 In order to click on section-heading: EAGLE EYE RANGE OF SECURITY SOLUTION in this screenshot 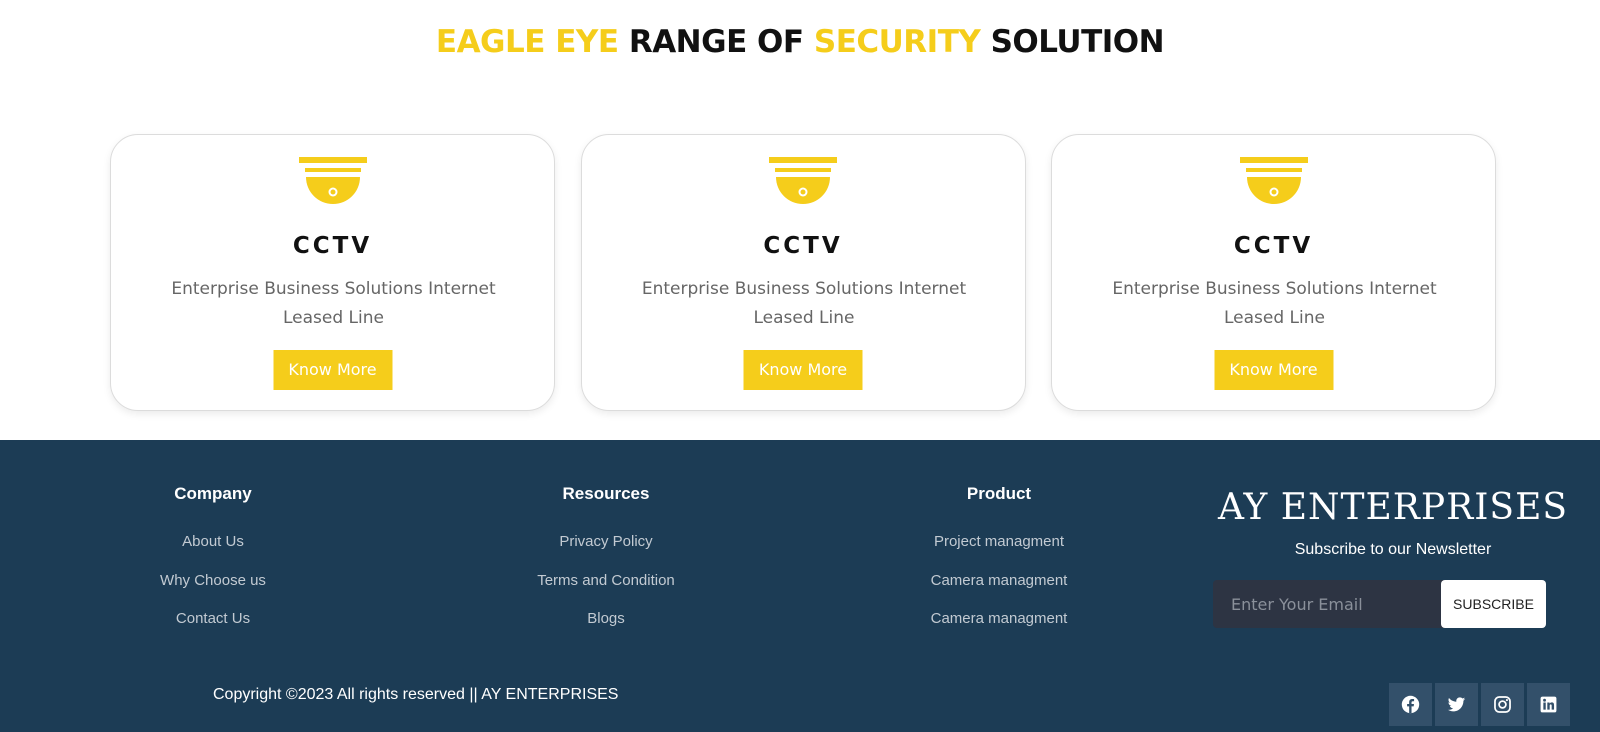, I will do `click(800, 42)`.